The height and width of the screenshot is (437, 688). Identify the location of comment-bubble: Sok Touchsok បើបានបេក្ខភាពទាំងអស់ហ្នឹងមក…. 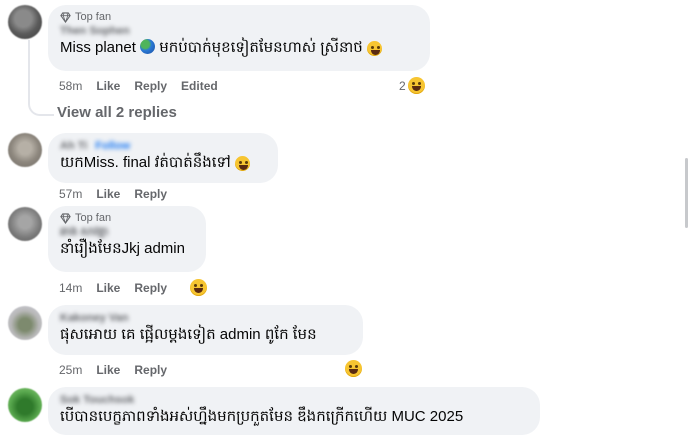
(294, 411).